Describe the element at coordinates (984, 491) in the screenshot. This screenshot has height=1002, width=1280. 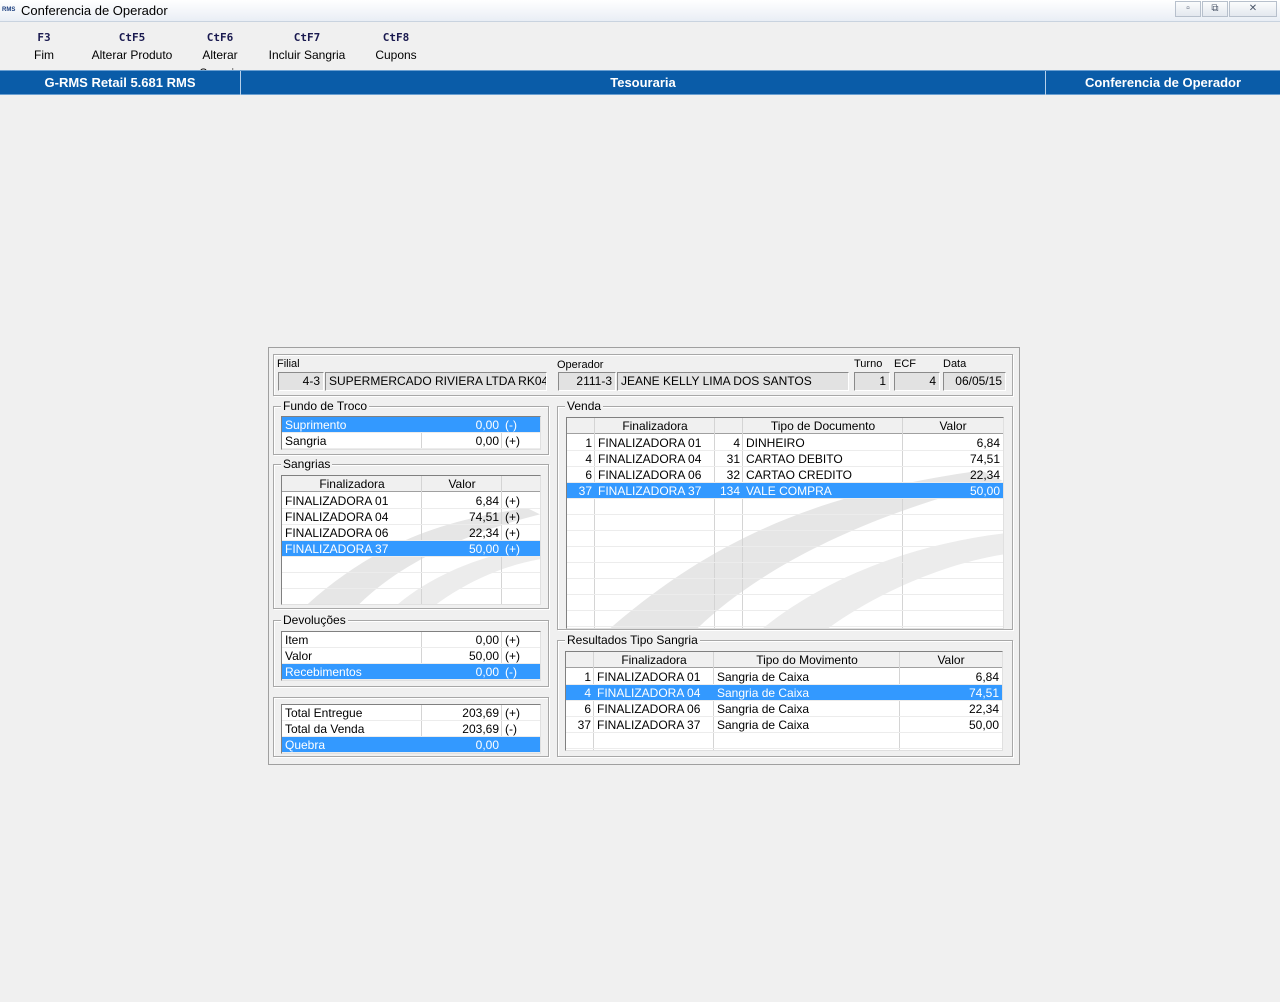
I see `venda-value: 50,00` at that location.